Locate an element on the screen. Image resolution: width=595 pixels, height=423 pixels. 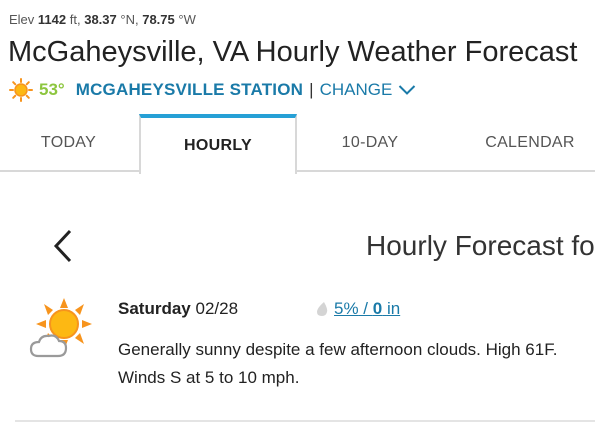
latitude-unit: °N, is located at coordinates (129, 19).